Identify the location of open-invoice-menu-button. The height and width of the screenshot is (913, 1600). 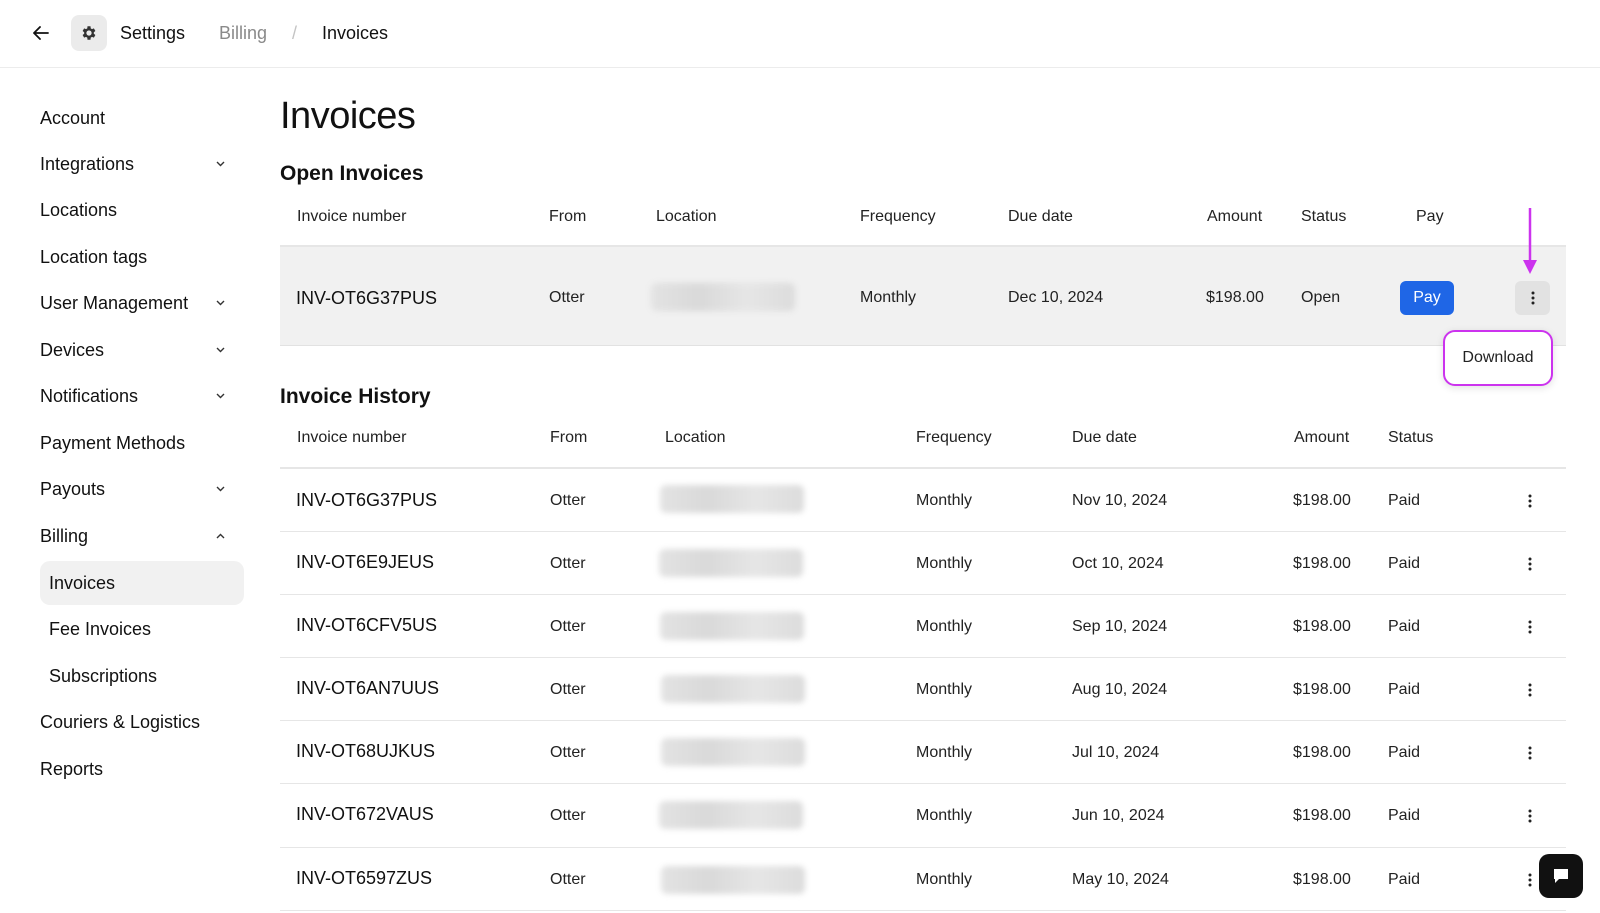
(1532, 298).